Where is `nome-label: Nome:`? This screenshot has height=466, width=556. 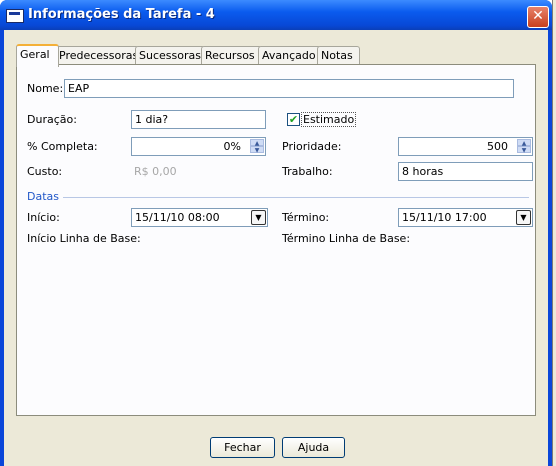
nome-label: Nome: is located at coordinates (45, 88).